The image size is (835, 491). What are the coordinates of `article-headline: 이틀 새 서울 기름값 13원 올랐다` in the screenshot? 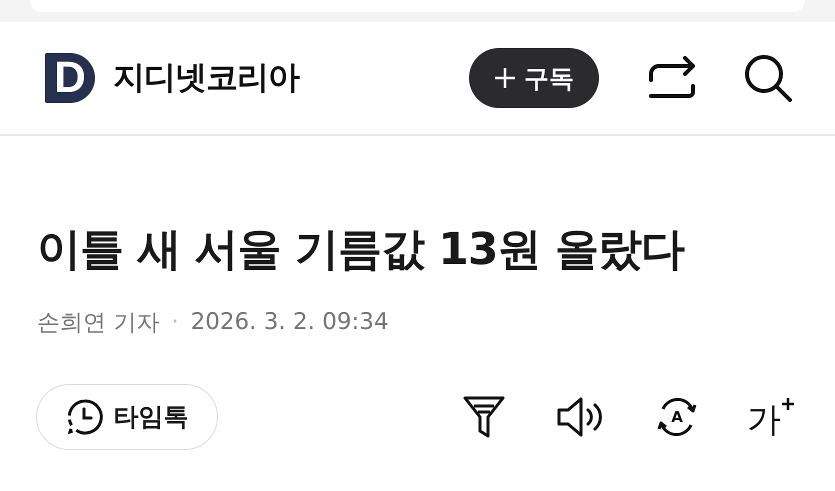 It's located at (361, 250).